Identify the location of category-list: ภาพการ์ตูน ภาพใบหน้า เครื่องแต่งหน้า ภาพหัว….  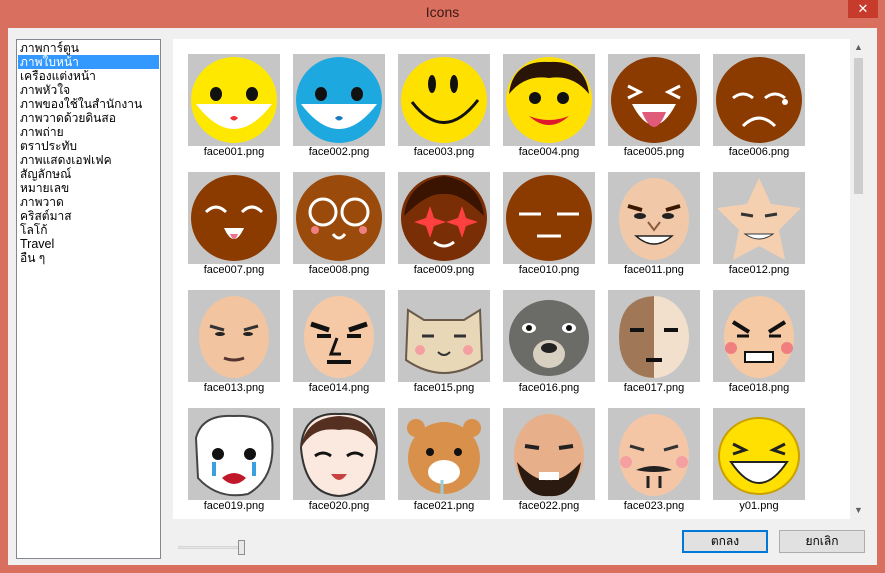
(88, 299).